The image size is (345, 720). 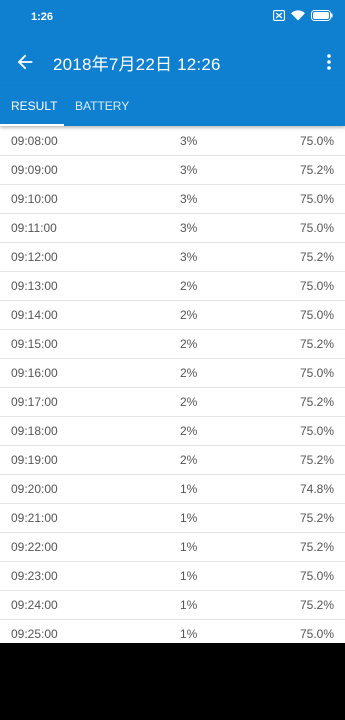 I want to click on list-item: 09:13:00 2% 75.0%, so click(x=172, y=286).